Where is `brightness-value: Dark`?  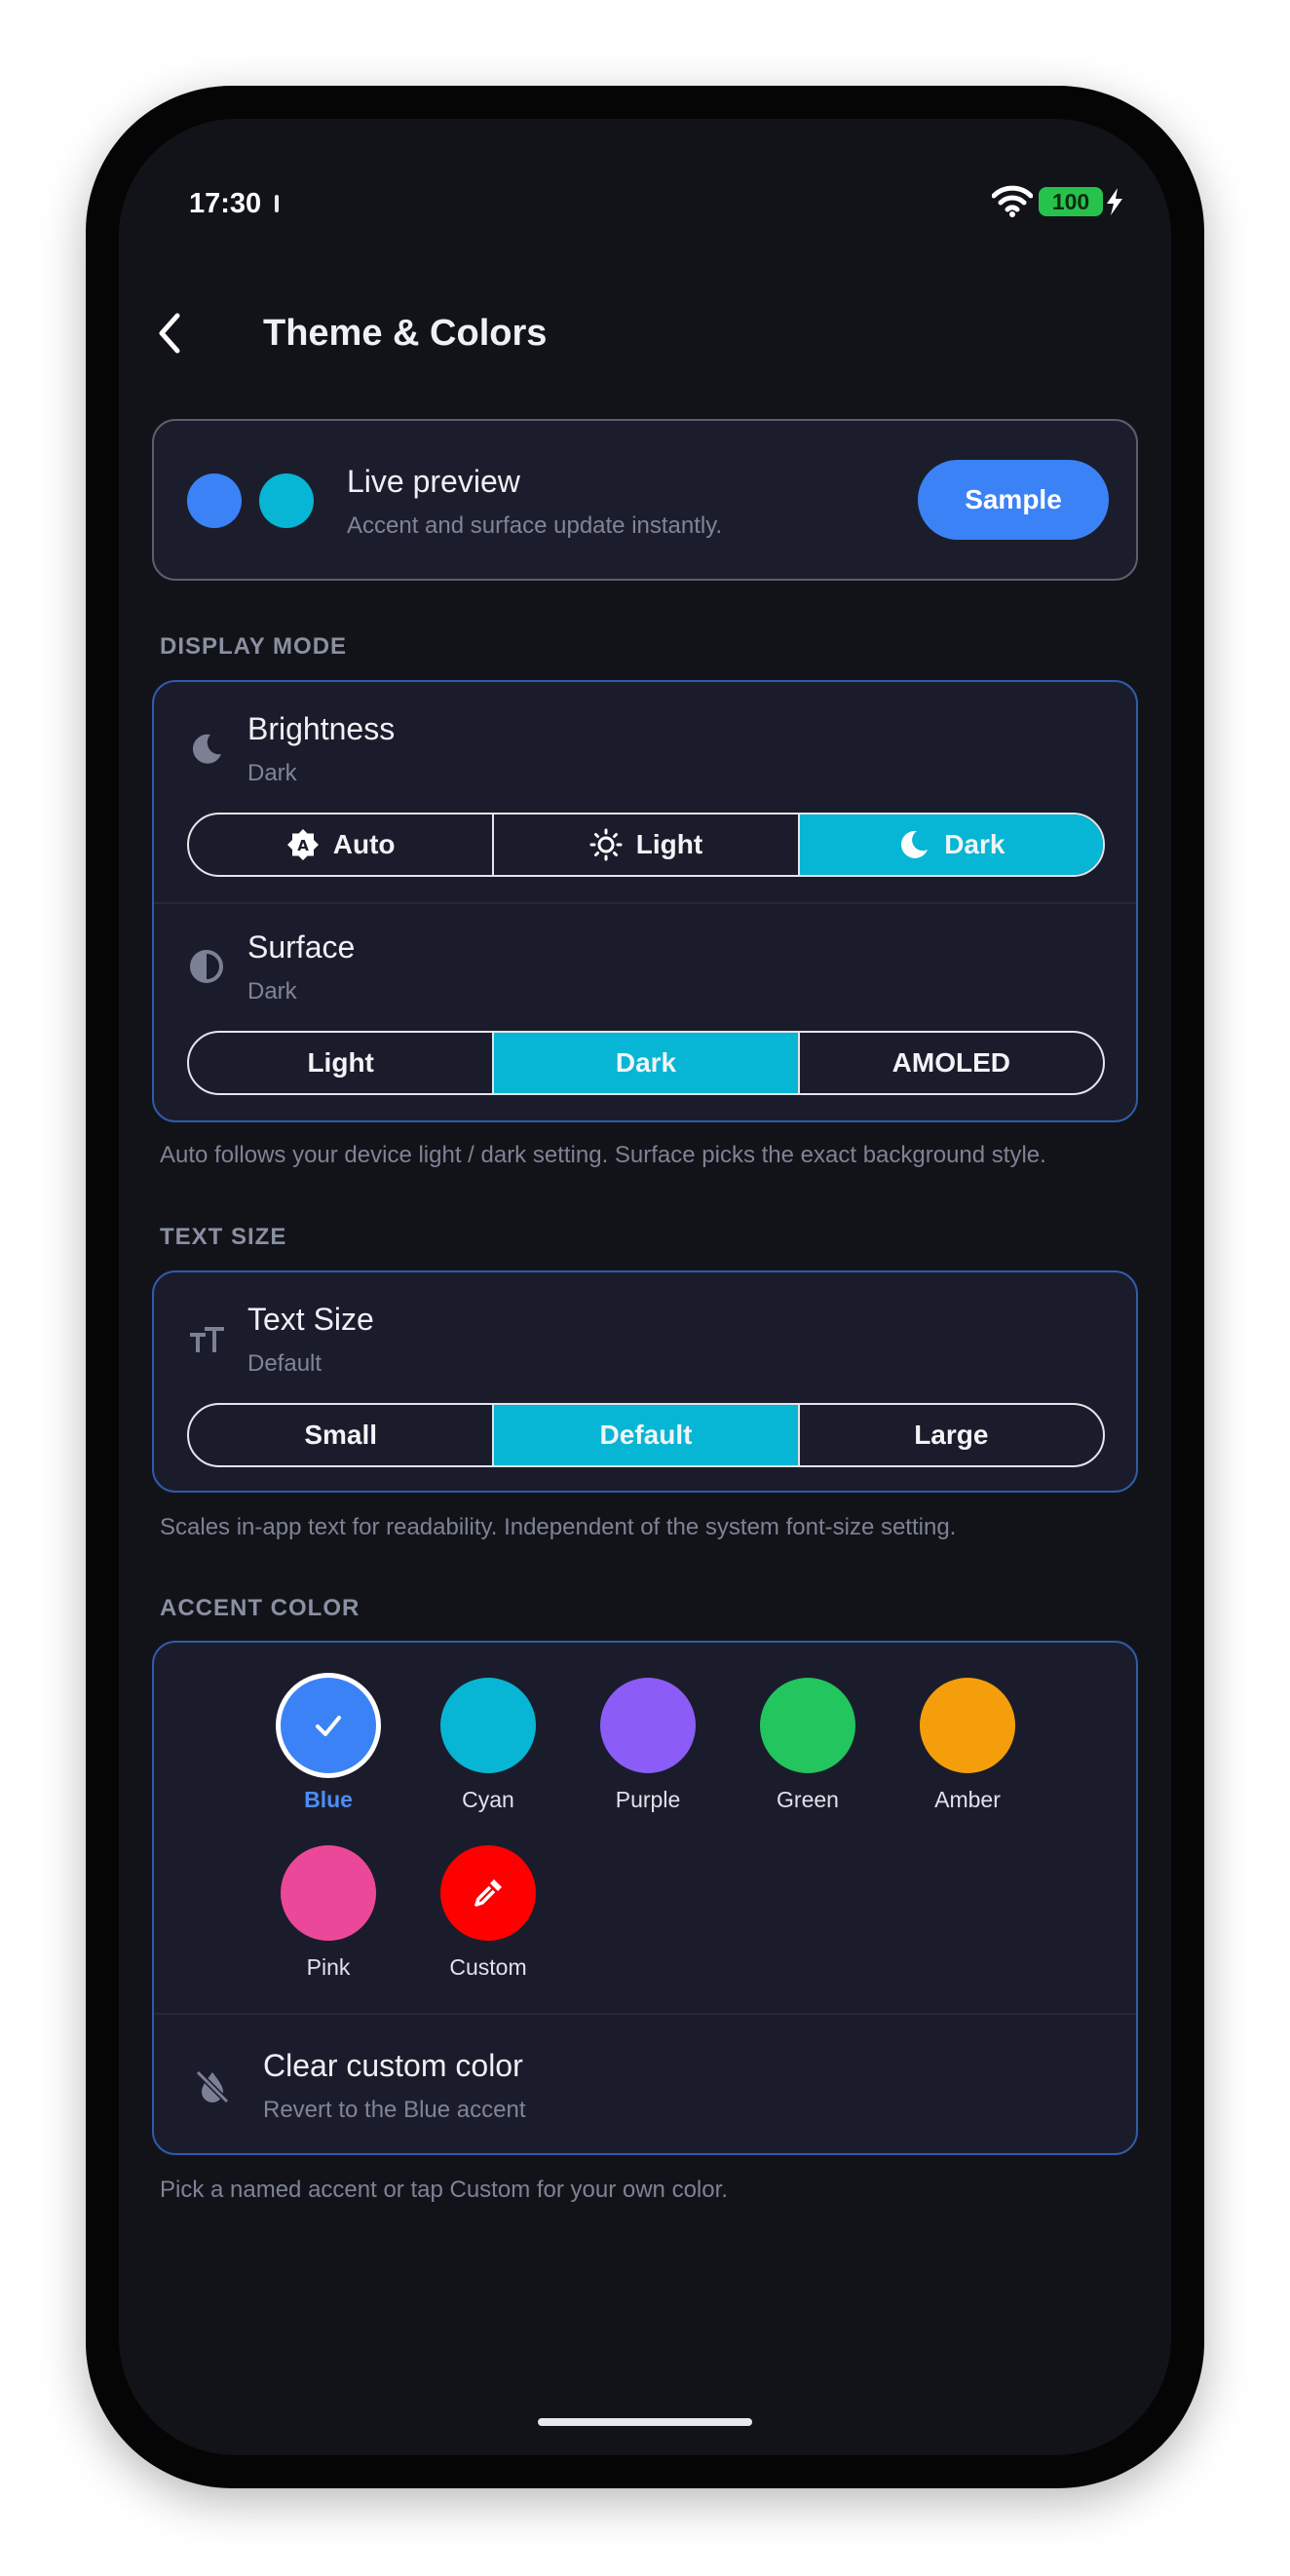 brightness-value: Dark is located at coordinates (272, 773).